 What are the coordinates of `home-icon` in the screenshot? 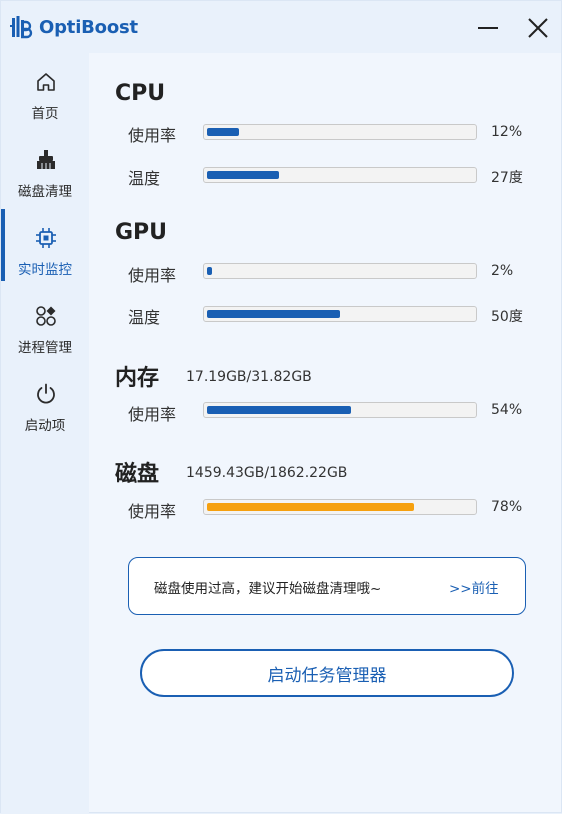 It's located at (46, 82).